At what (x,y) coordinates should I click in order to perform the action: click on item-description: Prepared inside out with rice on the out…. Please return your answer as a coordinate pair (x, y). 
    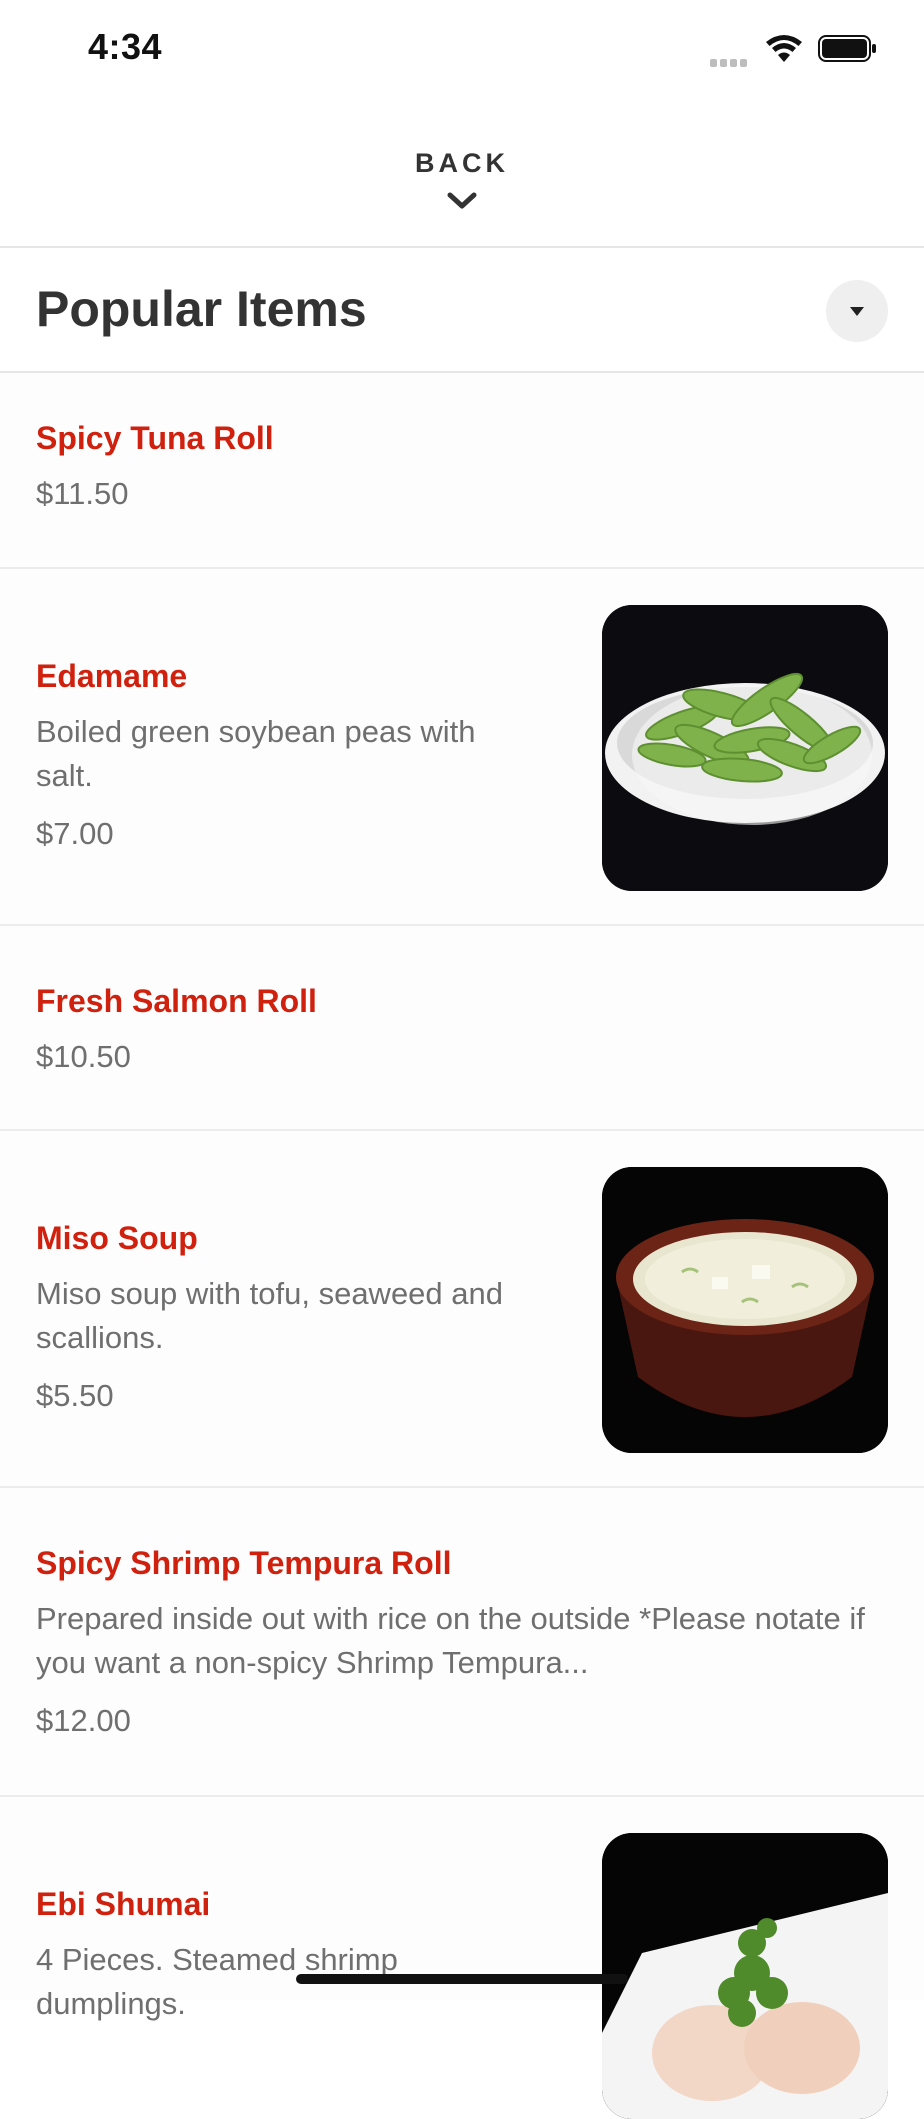
    Looking at the image, I should click on (450, 1640).